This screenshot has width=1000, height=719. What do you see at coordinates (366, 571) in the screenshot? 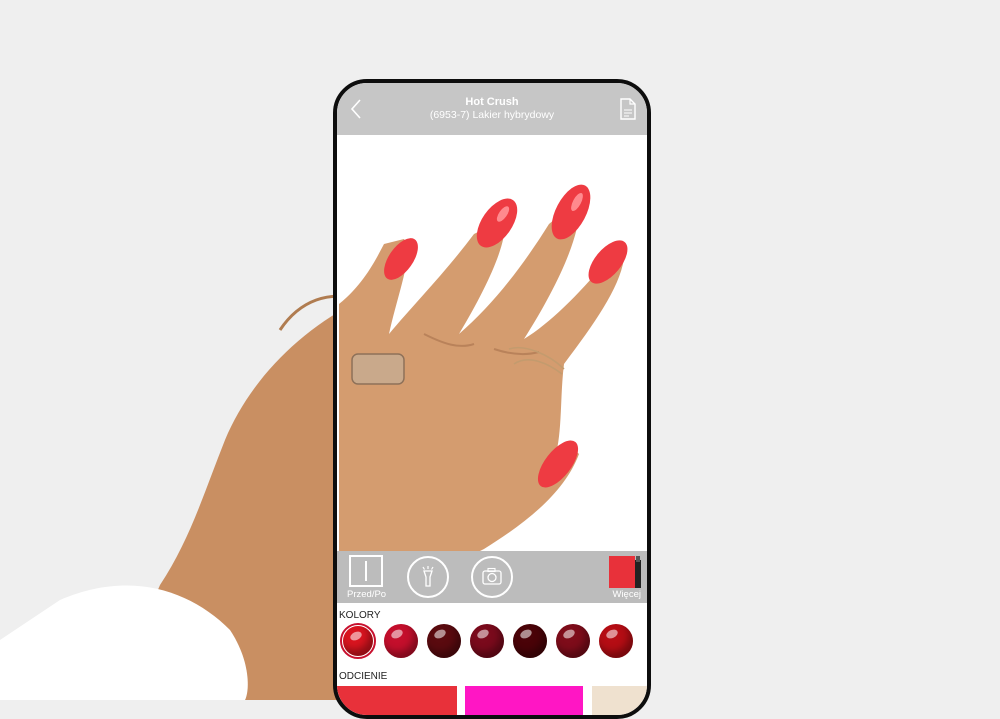
I see `before-after-button` at bounding box center [366, 571].